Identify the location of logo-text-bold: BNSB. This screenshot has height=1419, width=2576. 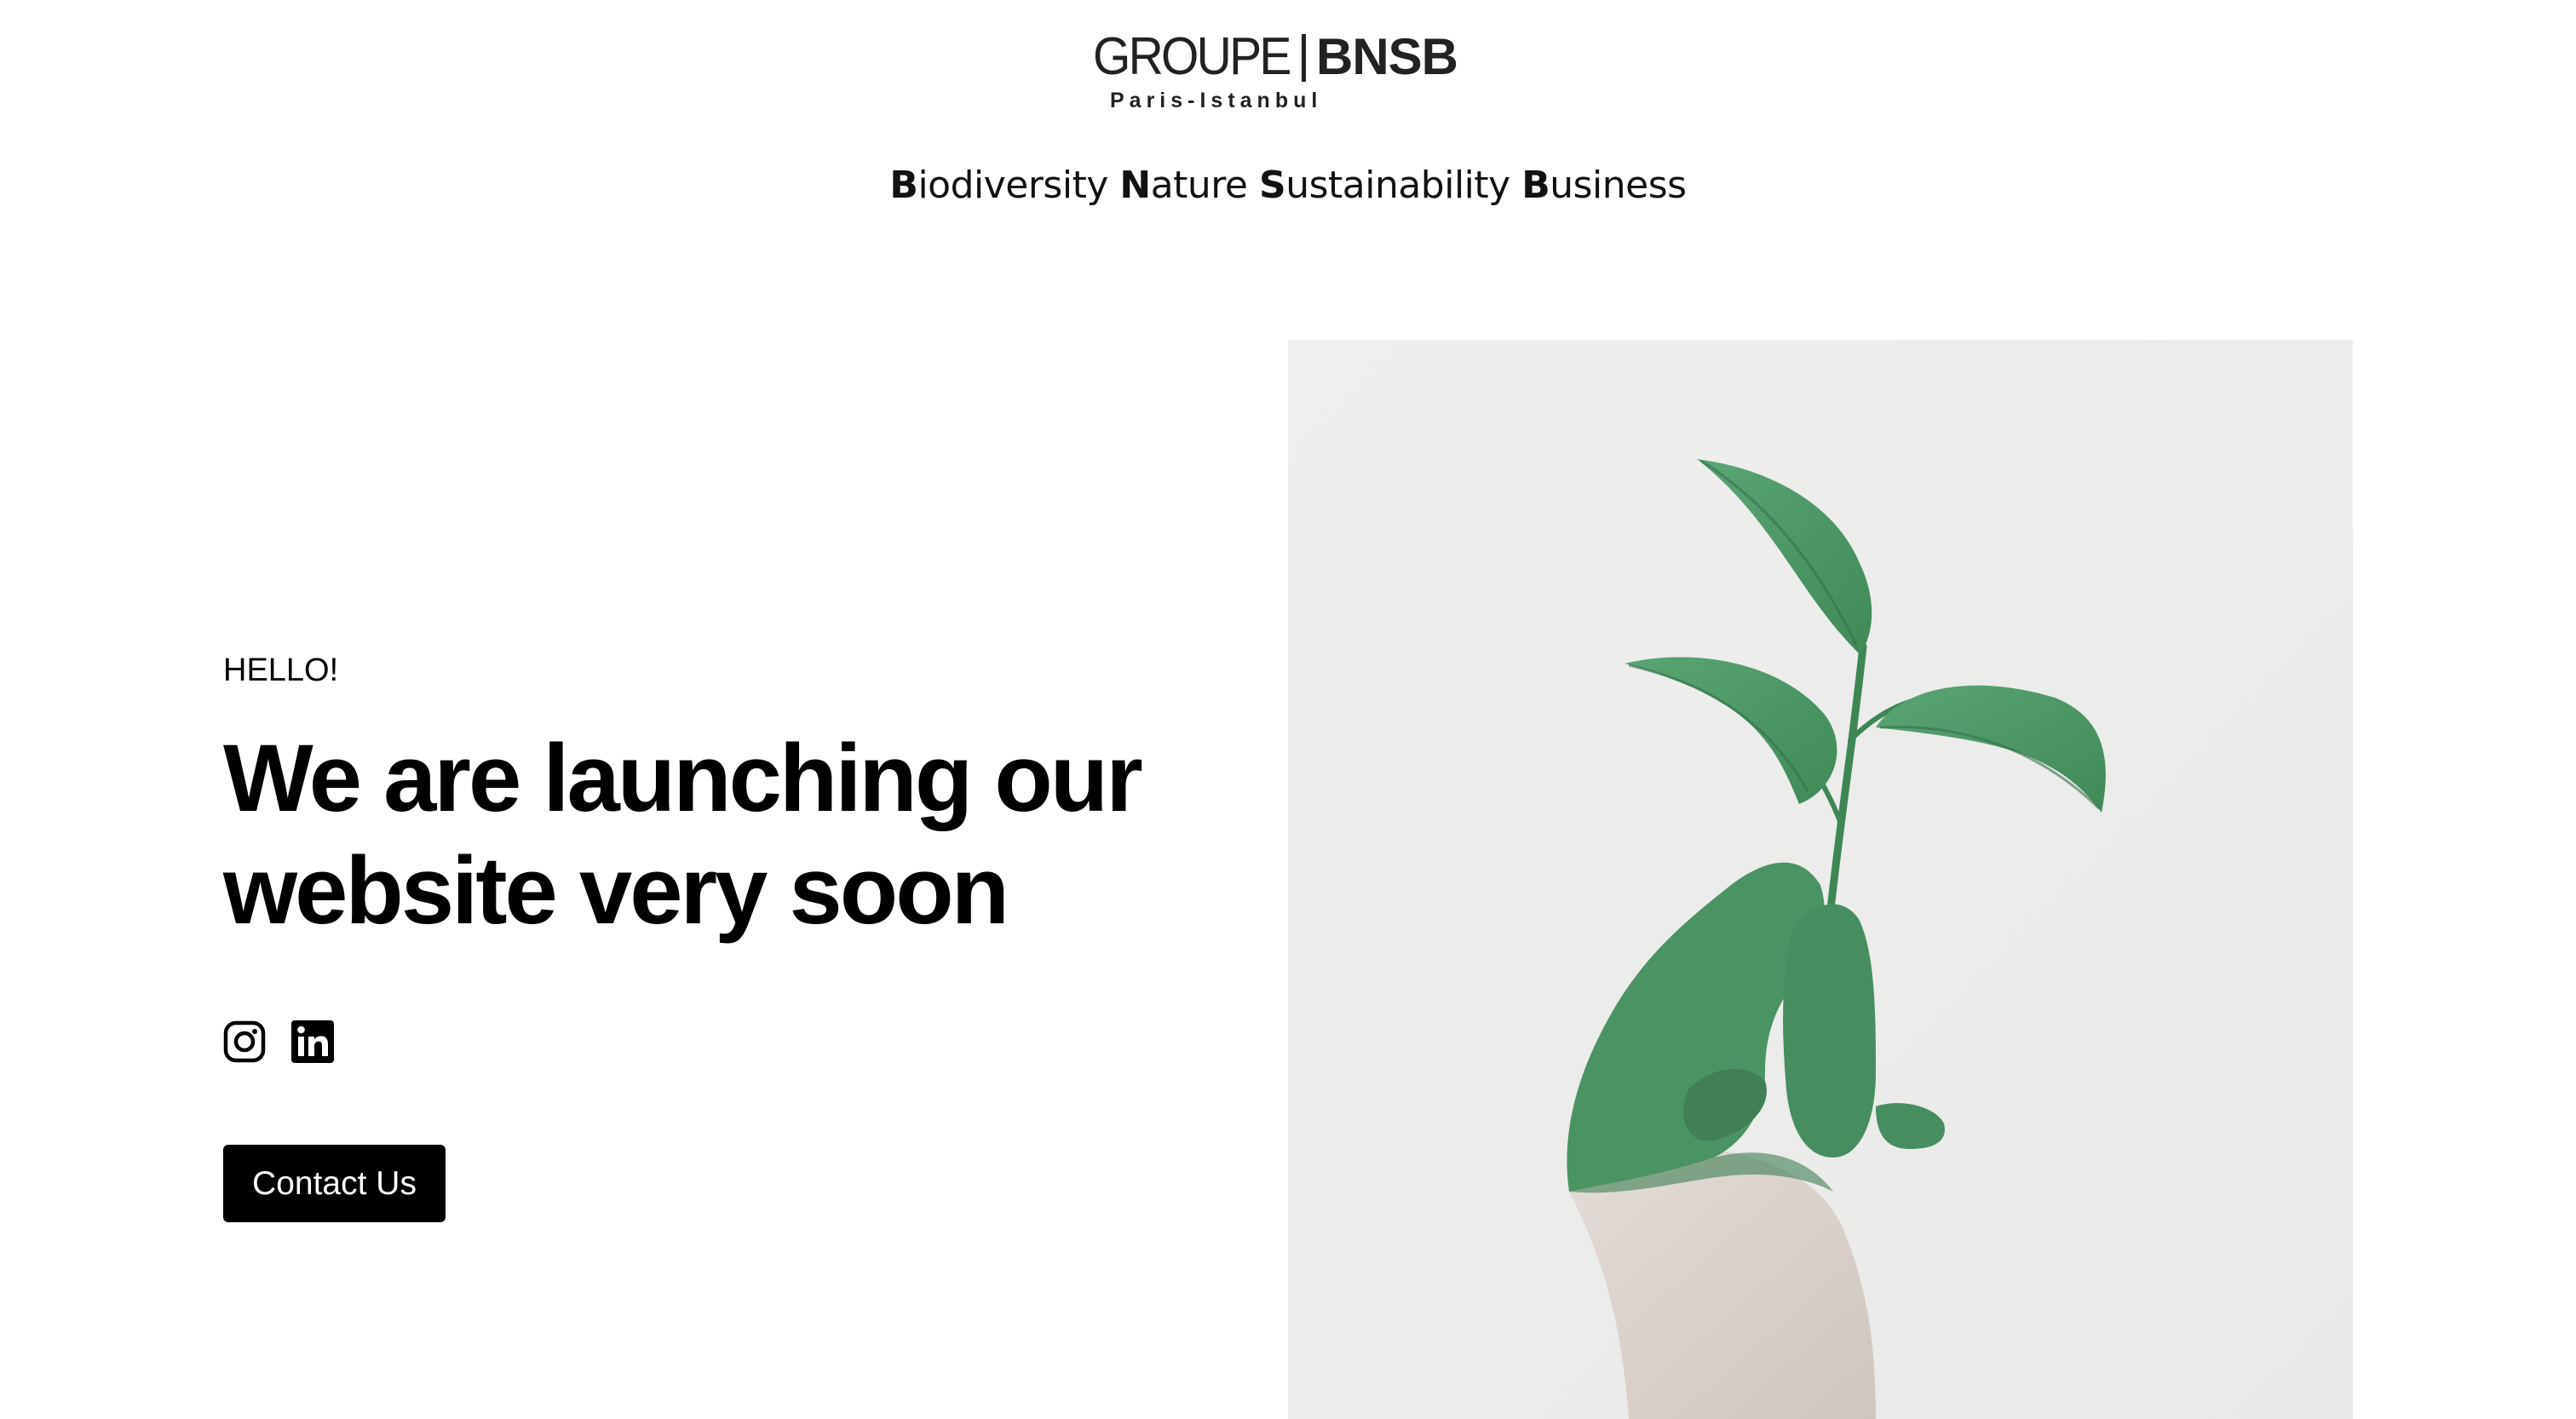
(1387, 57).